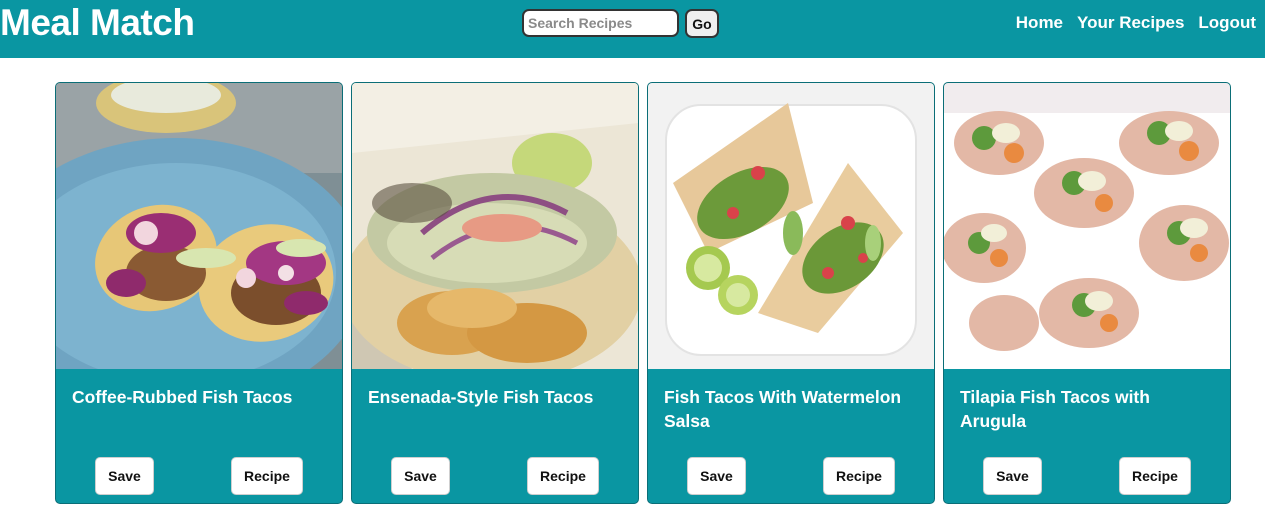 Image resolution: width=1265 pixels, height=508 pixels. Describe the element at coordinates (182, 397) in the screenshot. I see `recipe-title: Coffee-Rubbed Fish Tacos` at that location.